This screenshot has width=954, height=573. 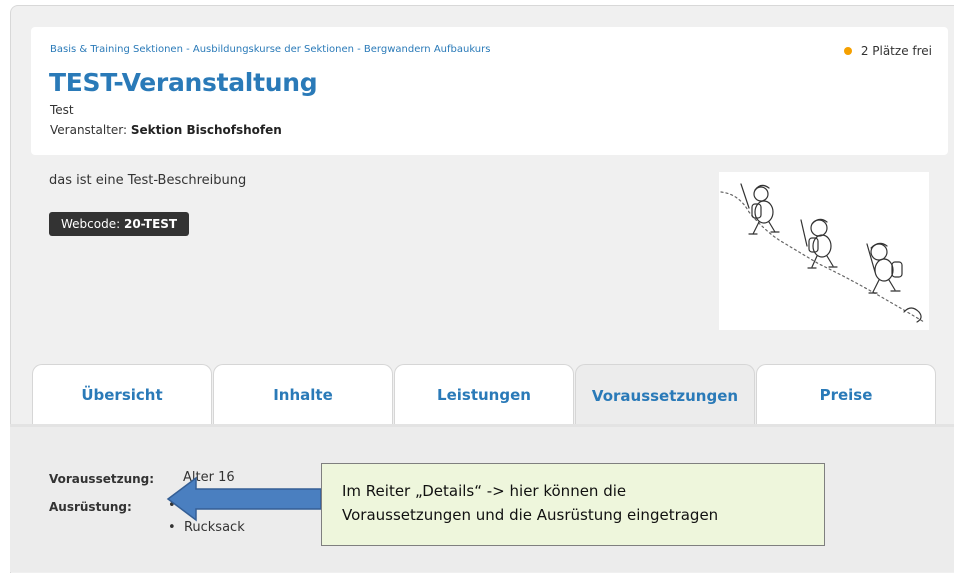 I want to click on organizer-label: Veranstalter:, so click(x=89, y=130).